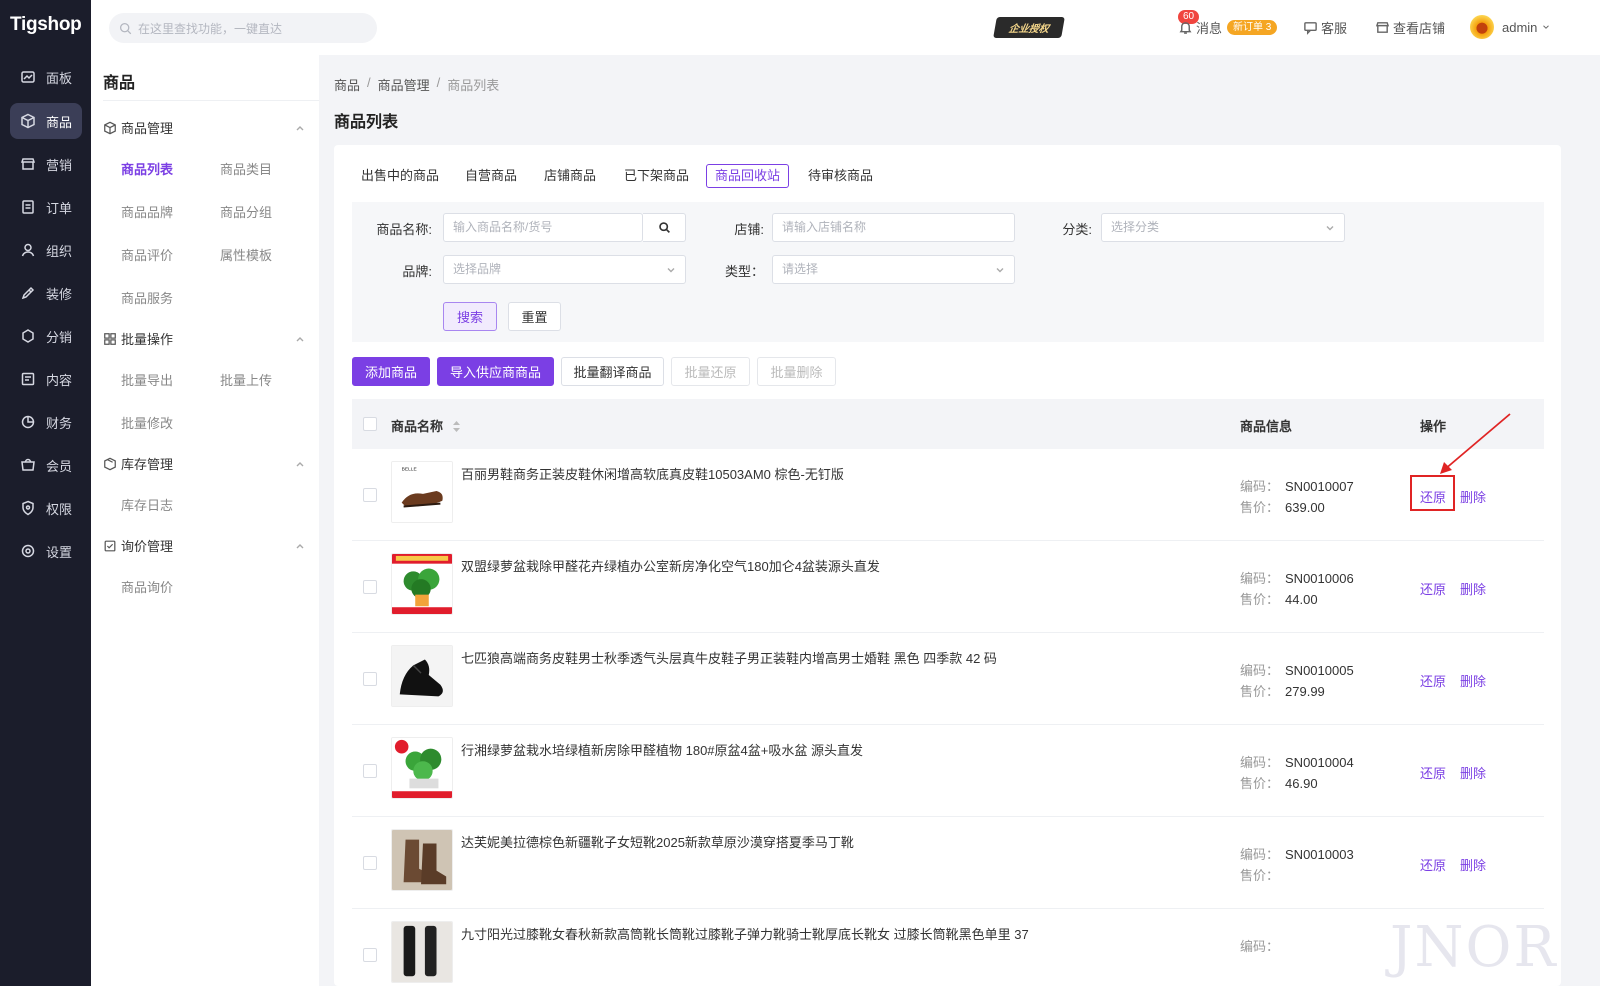 The height and width of the screenshot is (986, 1600). I want to click on breadcrumb-current: 商品列表, so click(473, 85).